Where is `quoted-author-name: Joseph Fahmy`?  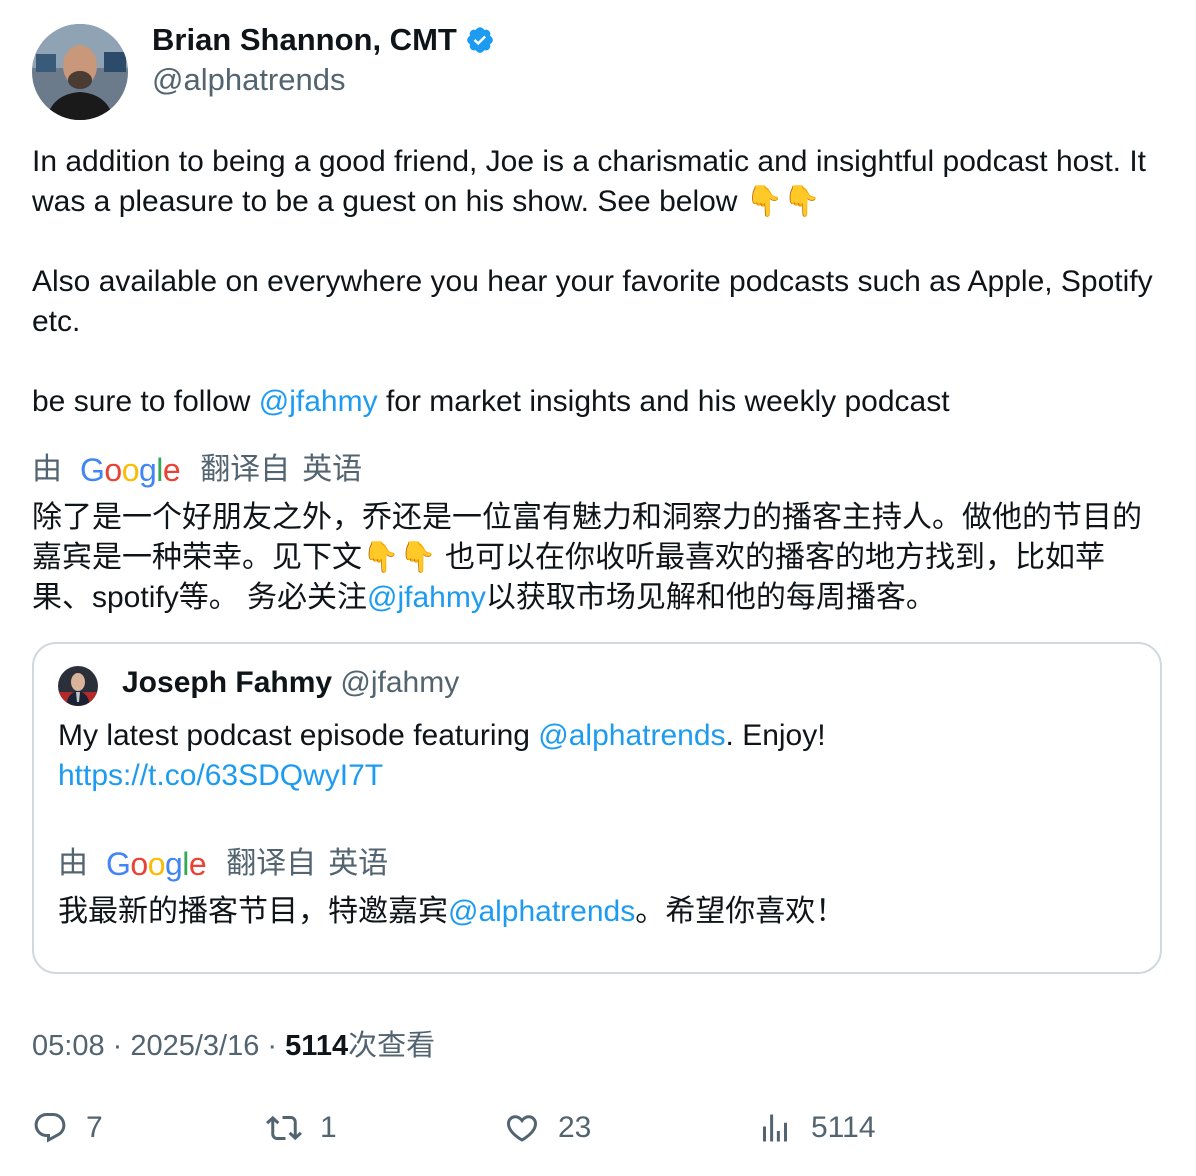 quoted-author-name: Joseph Fahmy is located at coordinates (227, 682).